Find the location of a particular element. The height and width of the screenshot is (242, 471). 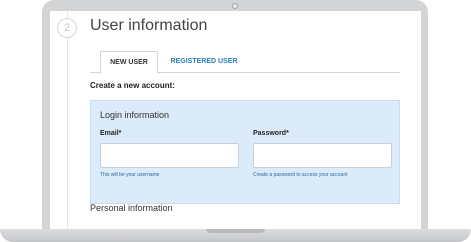

form-heading: Create a new account: is located at coordinates (132, 85).